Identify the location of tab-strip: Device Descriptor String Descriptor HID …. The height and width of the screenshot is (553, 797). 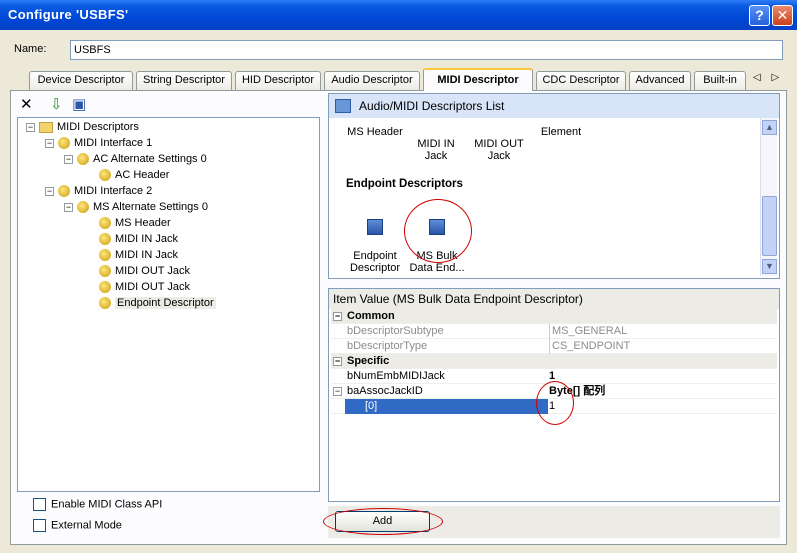
(398, 79).